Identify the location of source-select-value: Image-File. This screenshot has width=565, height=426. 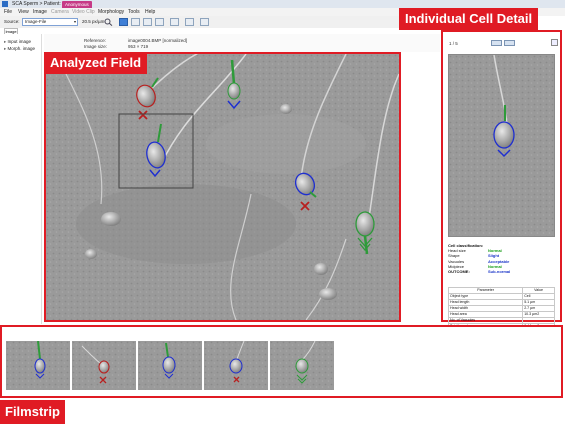
(36, 21).